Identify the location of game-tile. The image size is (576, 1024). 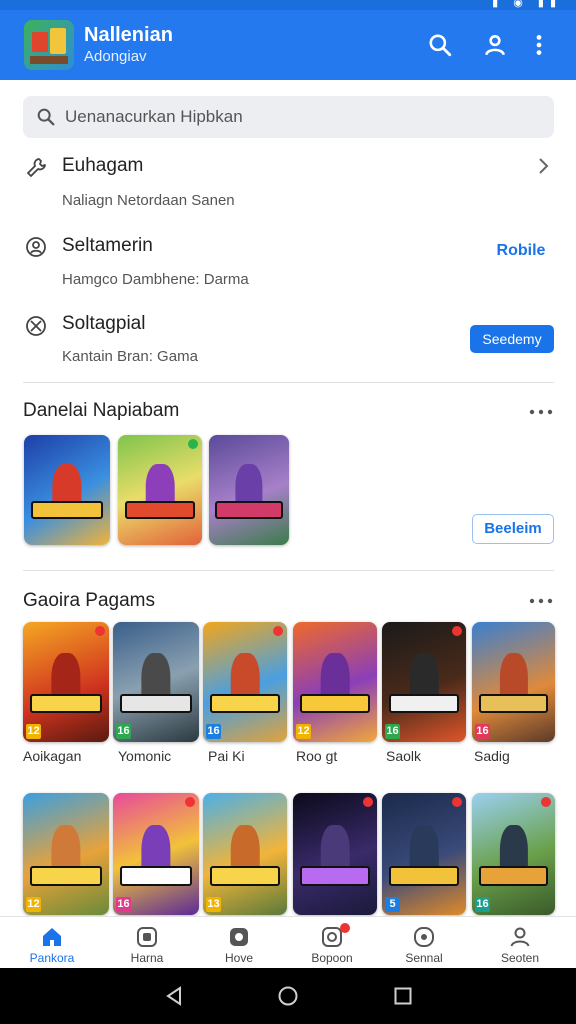
(335, 854).